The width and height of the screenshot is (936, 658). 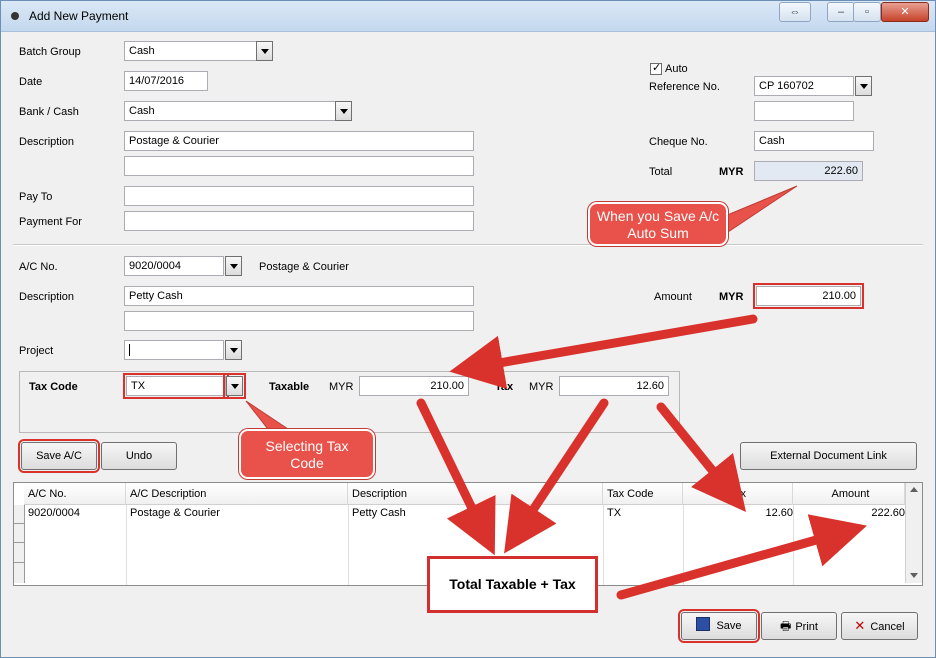 What do you see at coordinates (678, 142) in the screenshot?
I see `cheque-label: Cheque No.` at bounding box center [678, 142].